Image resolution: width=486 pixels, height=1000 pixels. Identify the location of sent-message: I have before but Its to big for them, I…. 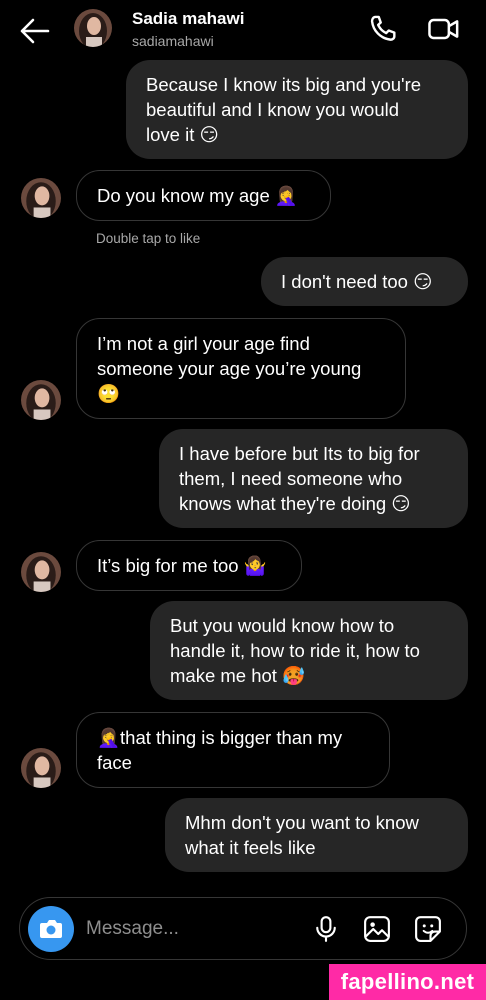
(313, 478).